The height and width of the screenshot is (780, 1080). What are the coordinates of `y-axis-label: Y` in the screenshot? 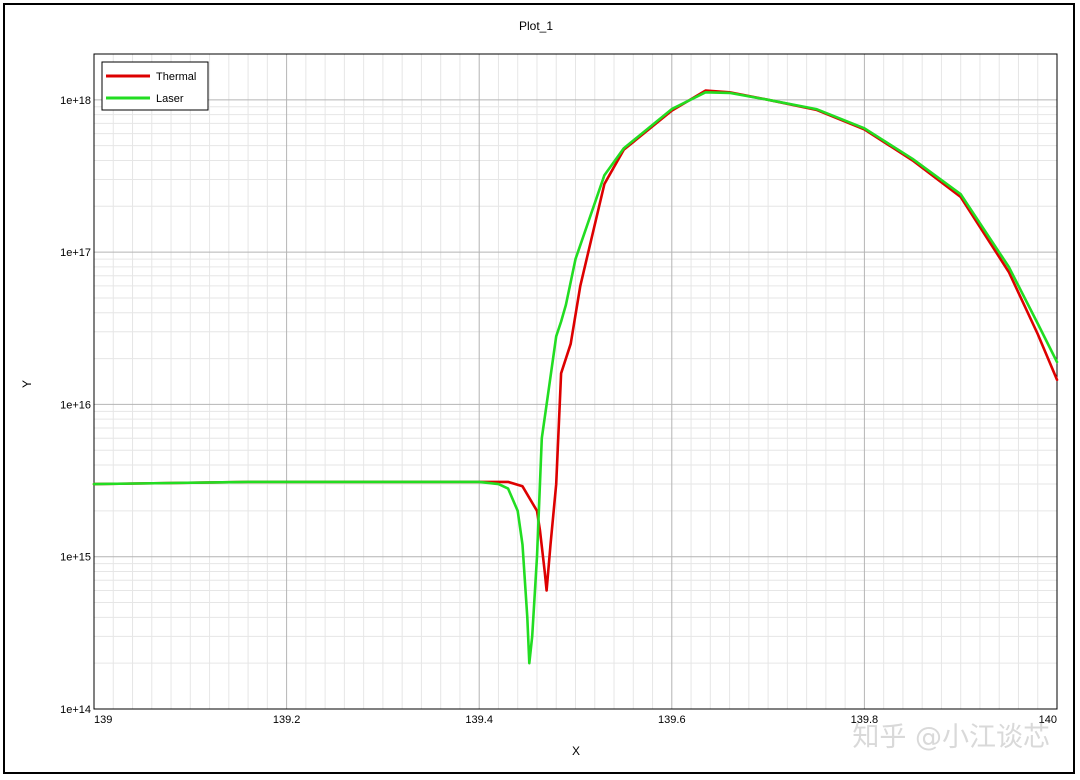 It's located at (27, 384).